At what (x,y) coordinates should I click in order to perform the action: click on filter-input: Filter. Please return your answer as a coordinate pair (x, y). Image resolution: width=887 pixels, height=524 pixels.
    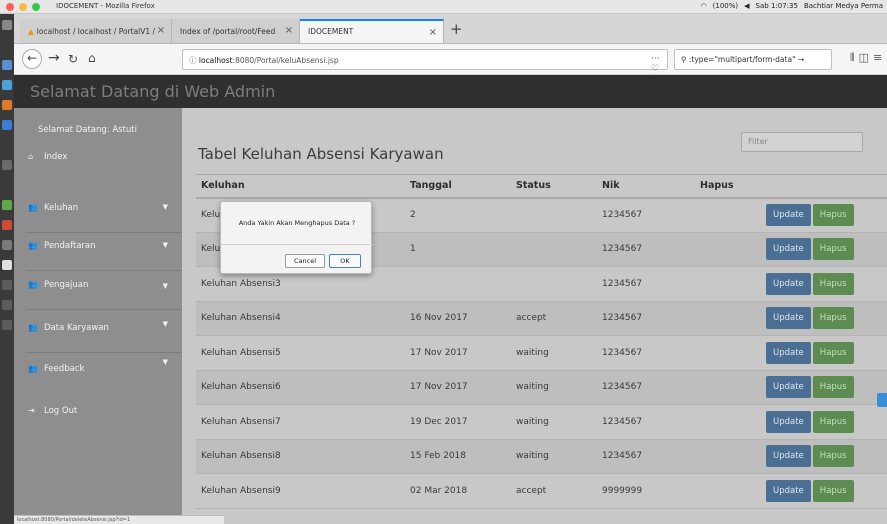
    Looking at the image, I should click on (802, 142).